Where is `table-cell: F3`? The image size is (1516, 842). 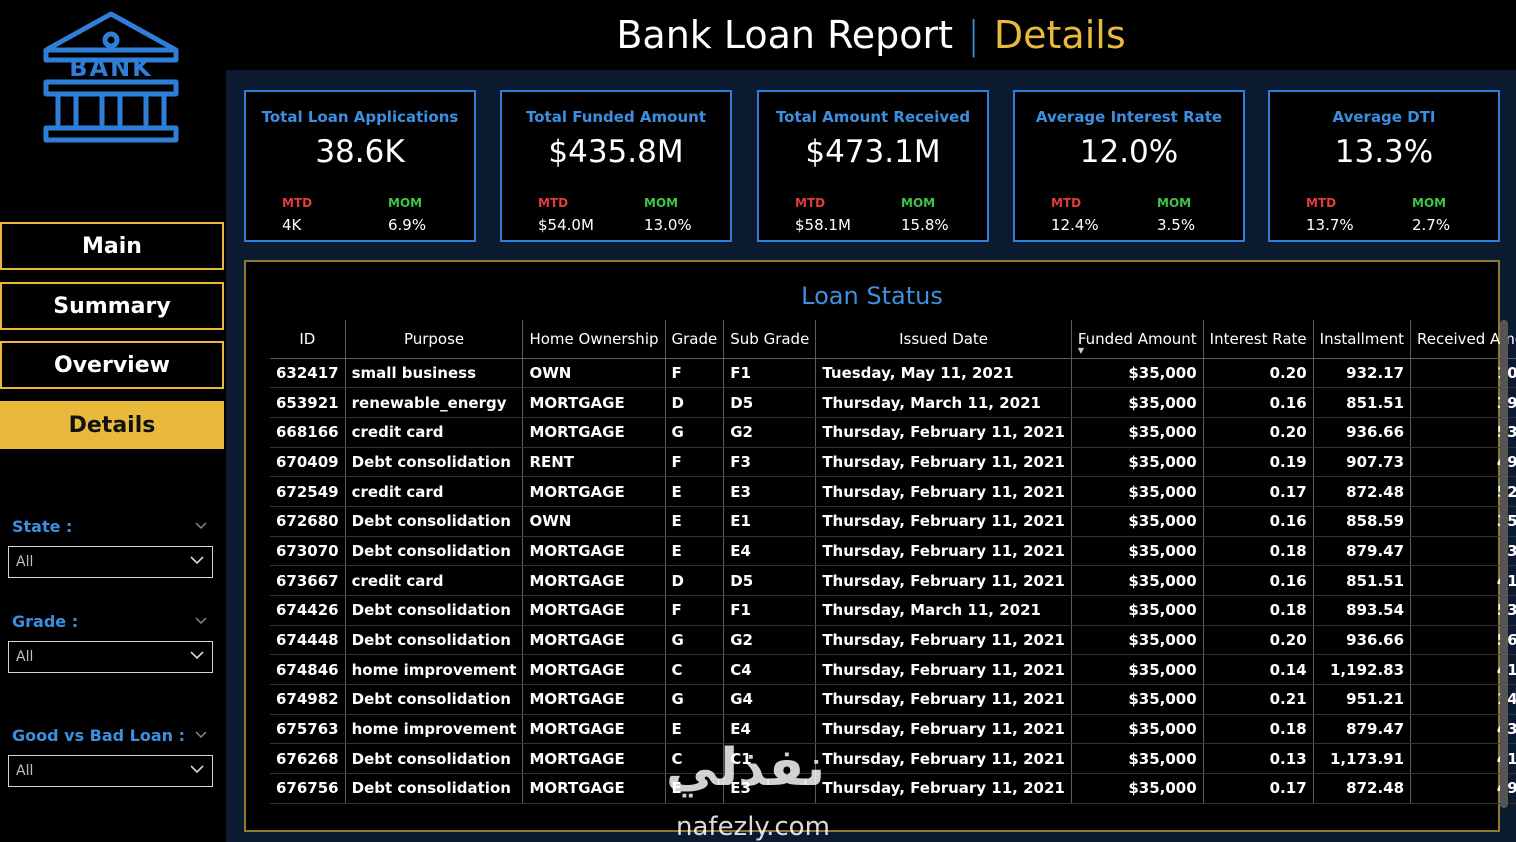
table-cell: F3 is located at coordinates (770, 462).